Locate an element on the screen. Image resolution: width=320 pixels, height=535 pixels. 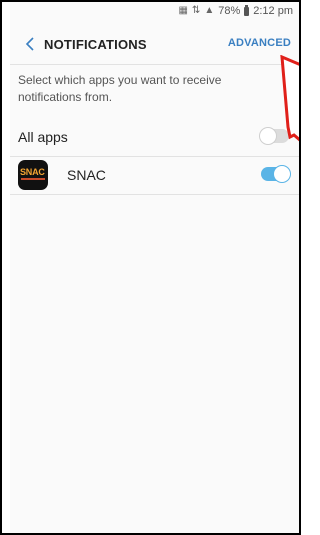
status-bar: ▦ ⇅ ▲ 78% 2:12 pm is located at coordinates (154, 12).